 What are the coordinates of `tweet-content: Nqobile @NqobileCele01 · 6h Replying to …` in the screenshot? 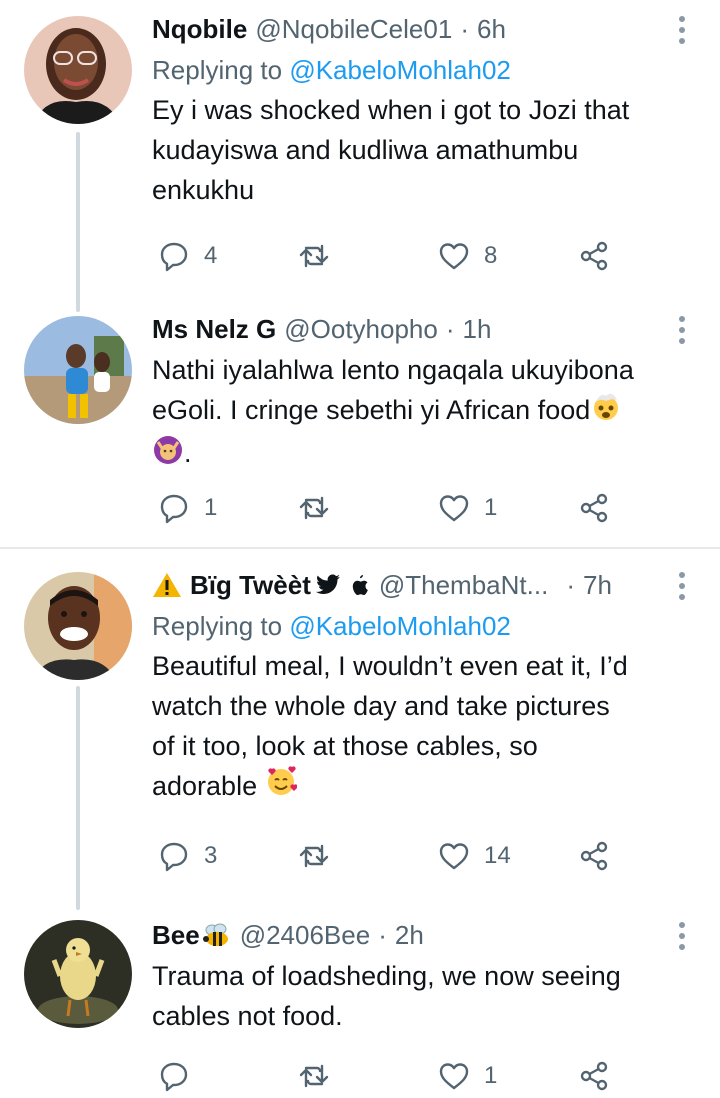 It's located at (421, 111).